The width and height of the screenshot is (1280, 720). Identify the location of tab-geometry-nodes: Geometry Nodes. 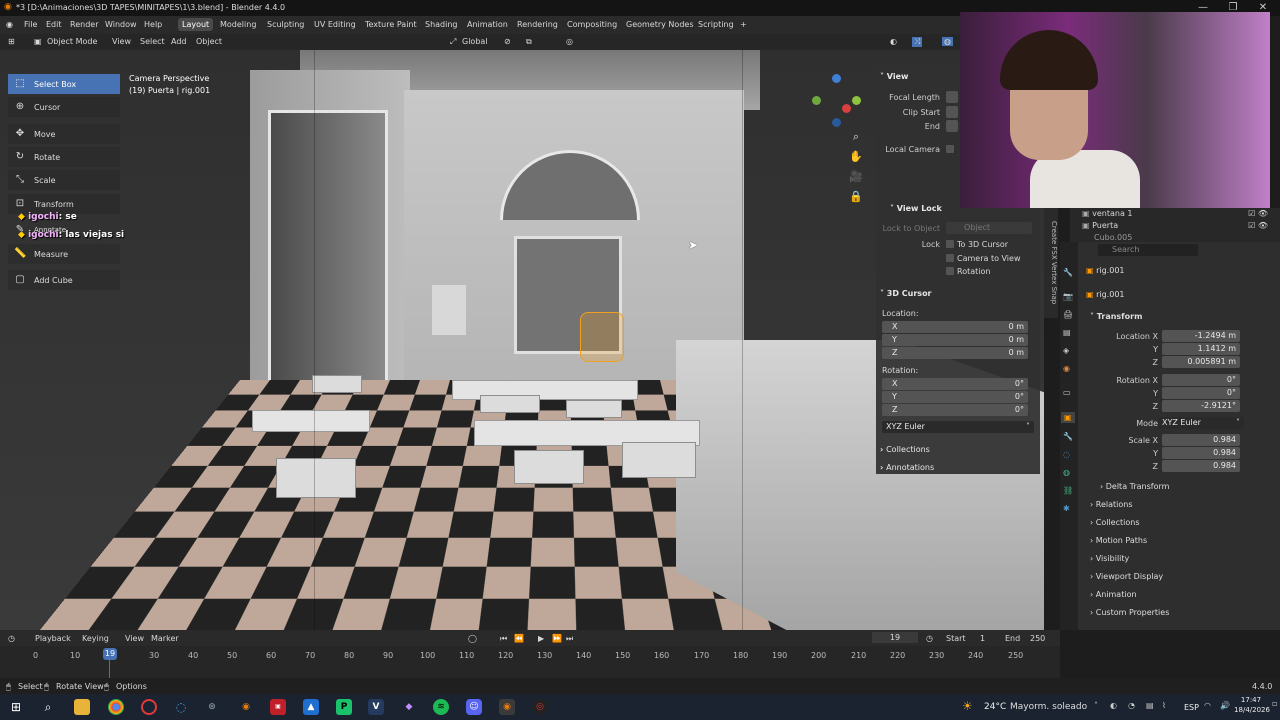
(659, 24).